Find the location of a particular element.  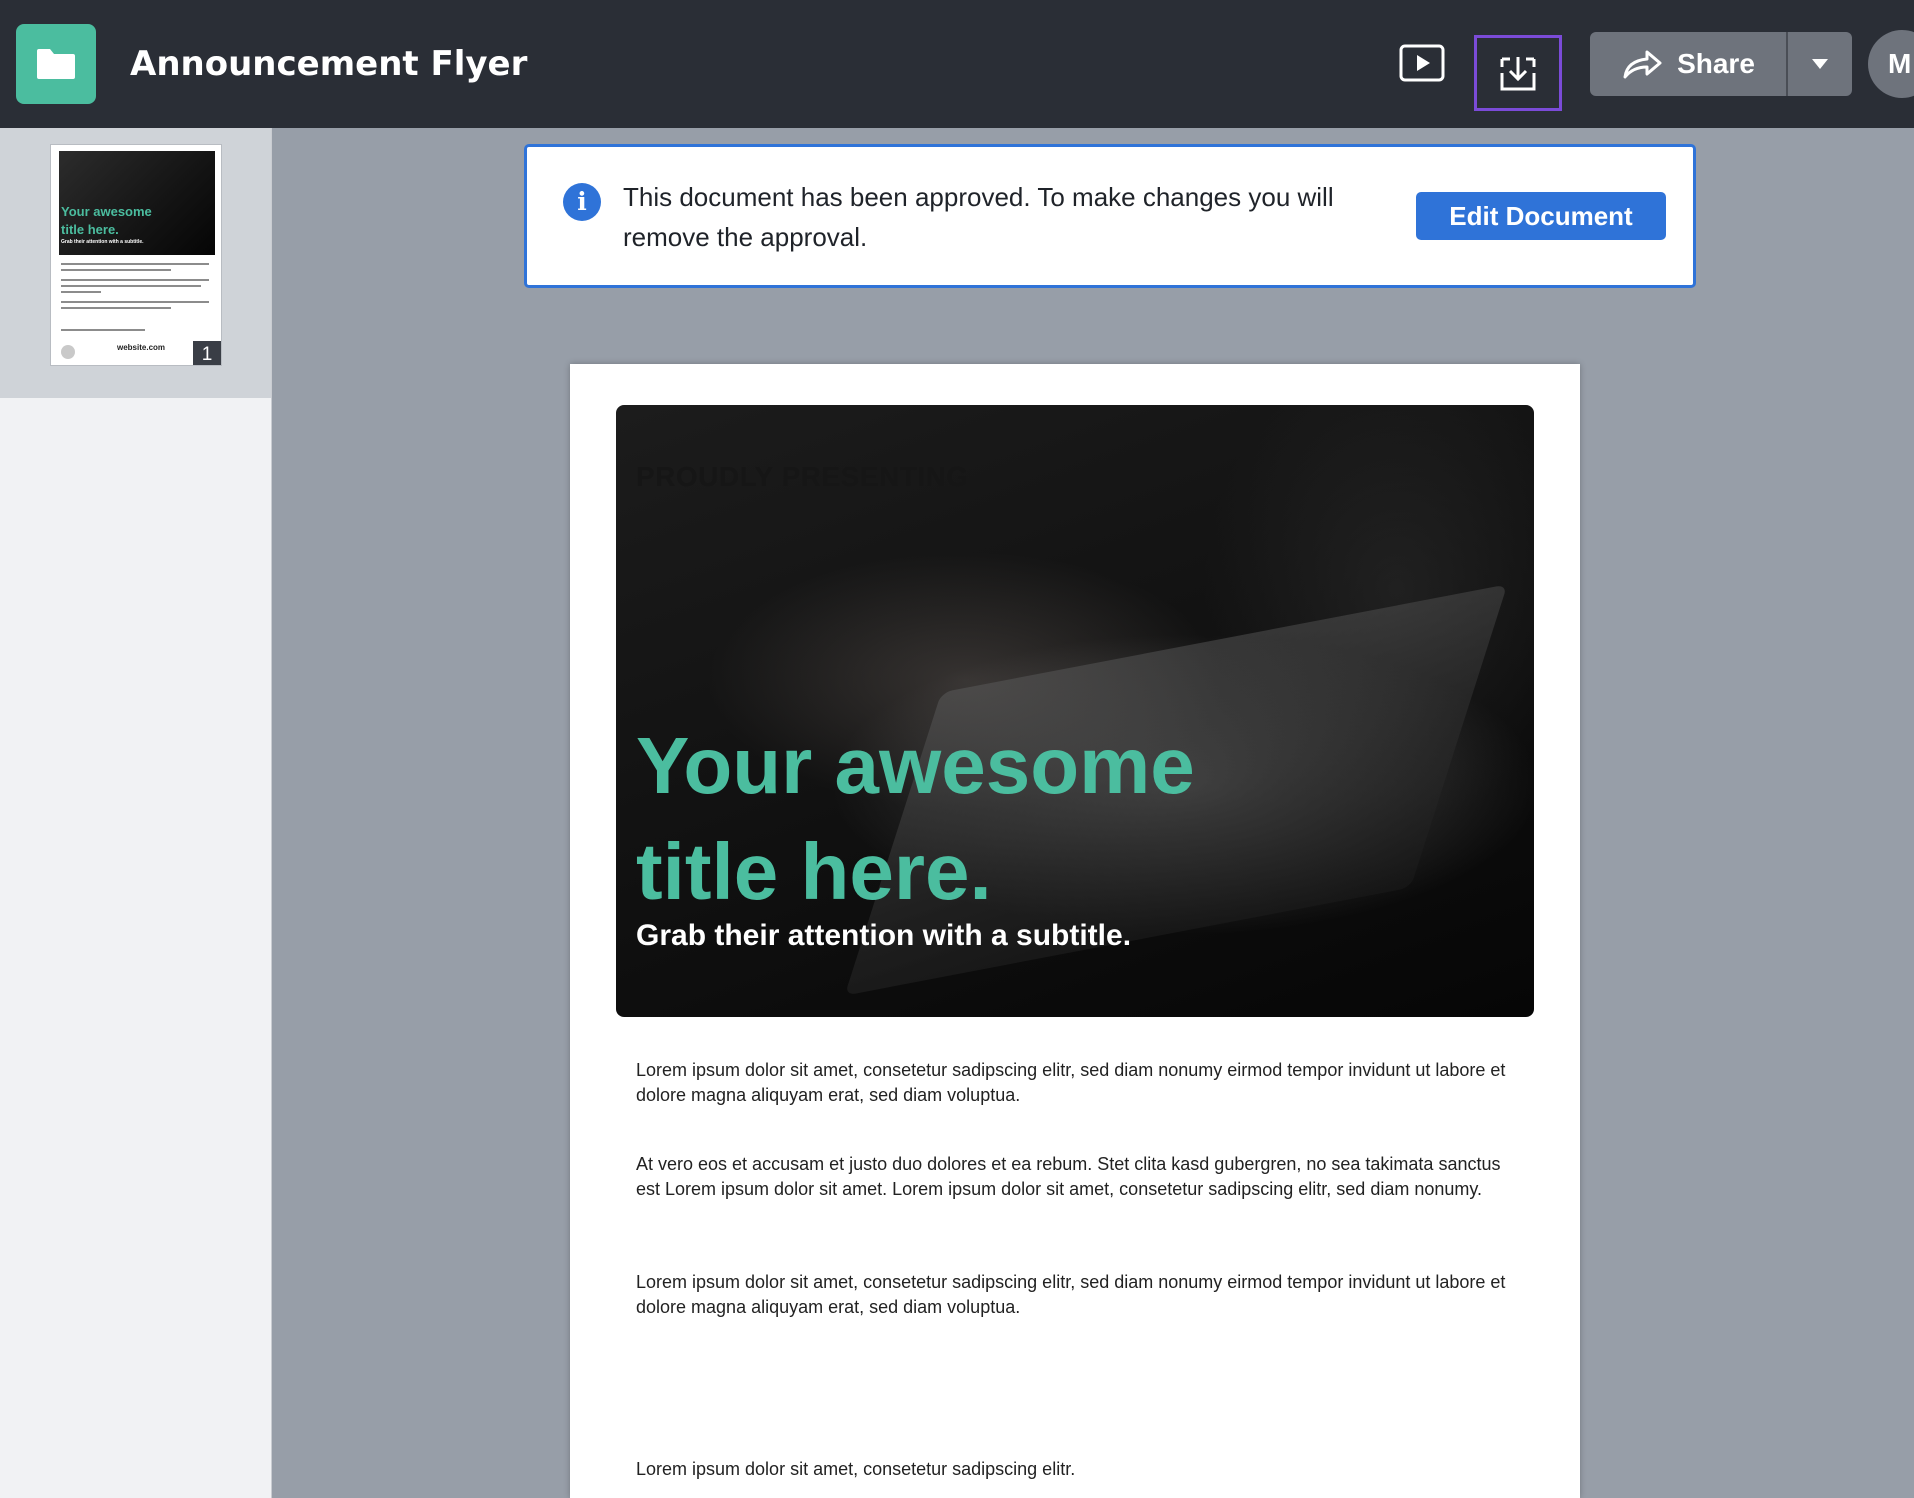

caret-down-icon is located at coordinates (1820, 64).